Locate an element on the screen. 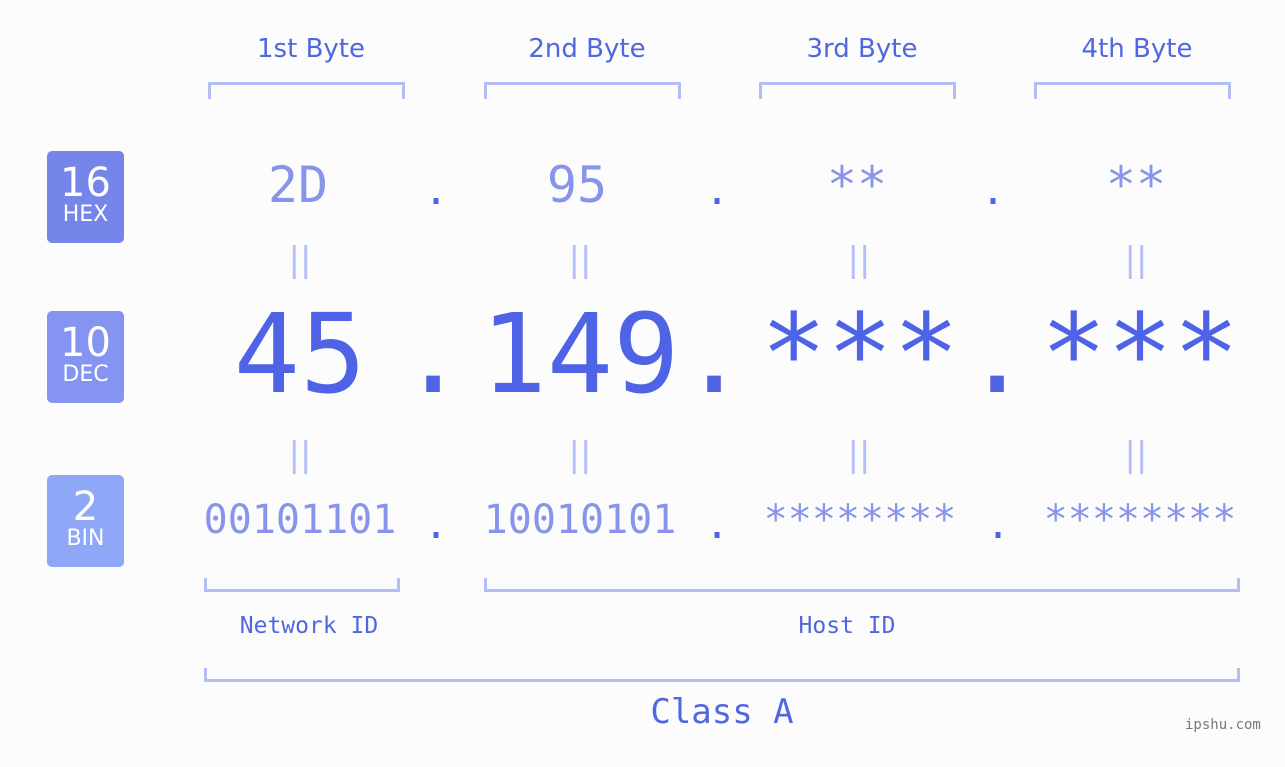 This screenshot has height=767, width=1285. dec-badge: 10 DEC is located at coordinates (85, 357).